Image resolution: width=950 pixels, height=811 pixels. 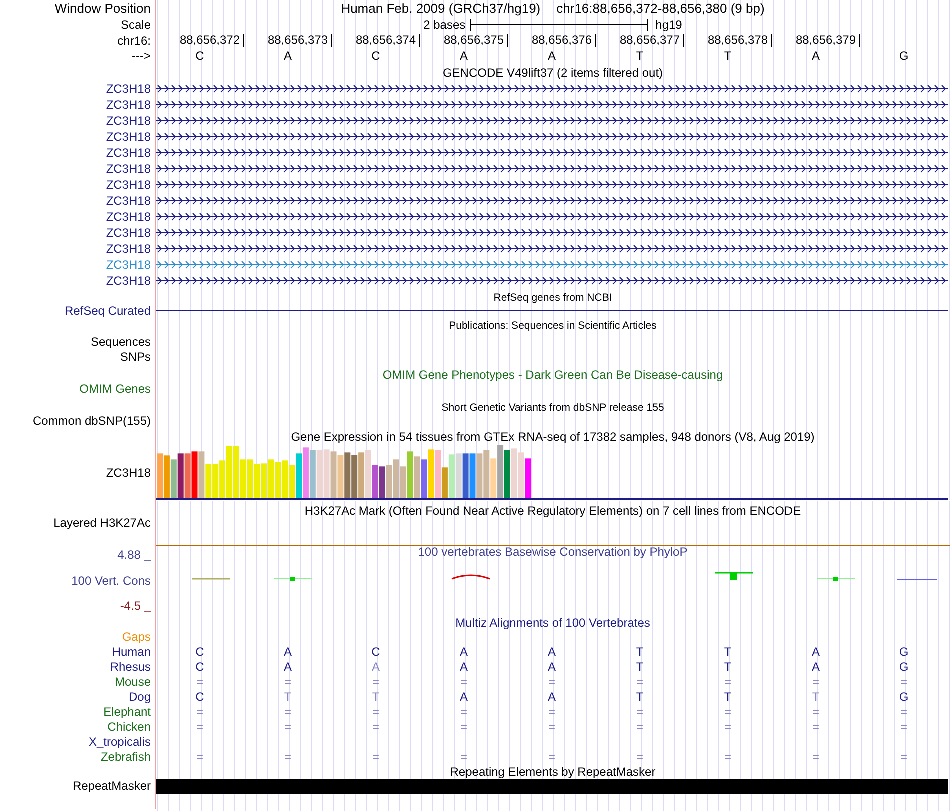 I want to click on axis-label: 4.88 _, so click(x=134, y=555).